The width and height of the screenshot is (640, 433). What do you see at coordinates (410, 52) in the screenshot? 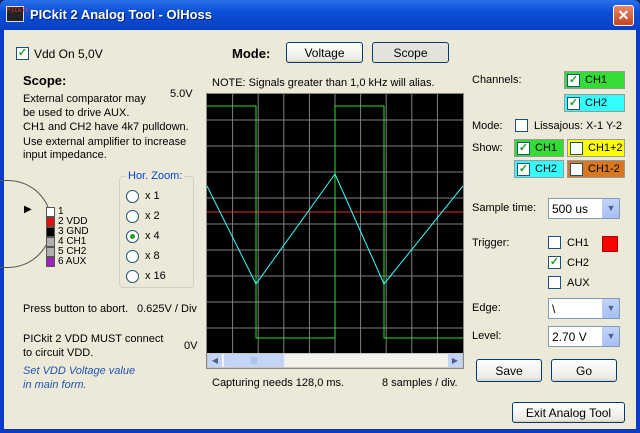
I see `scope-mode-button: Scope` at bounding box center [410, 52].